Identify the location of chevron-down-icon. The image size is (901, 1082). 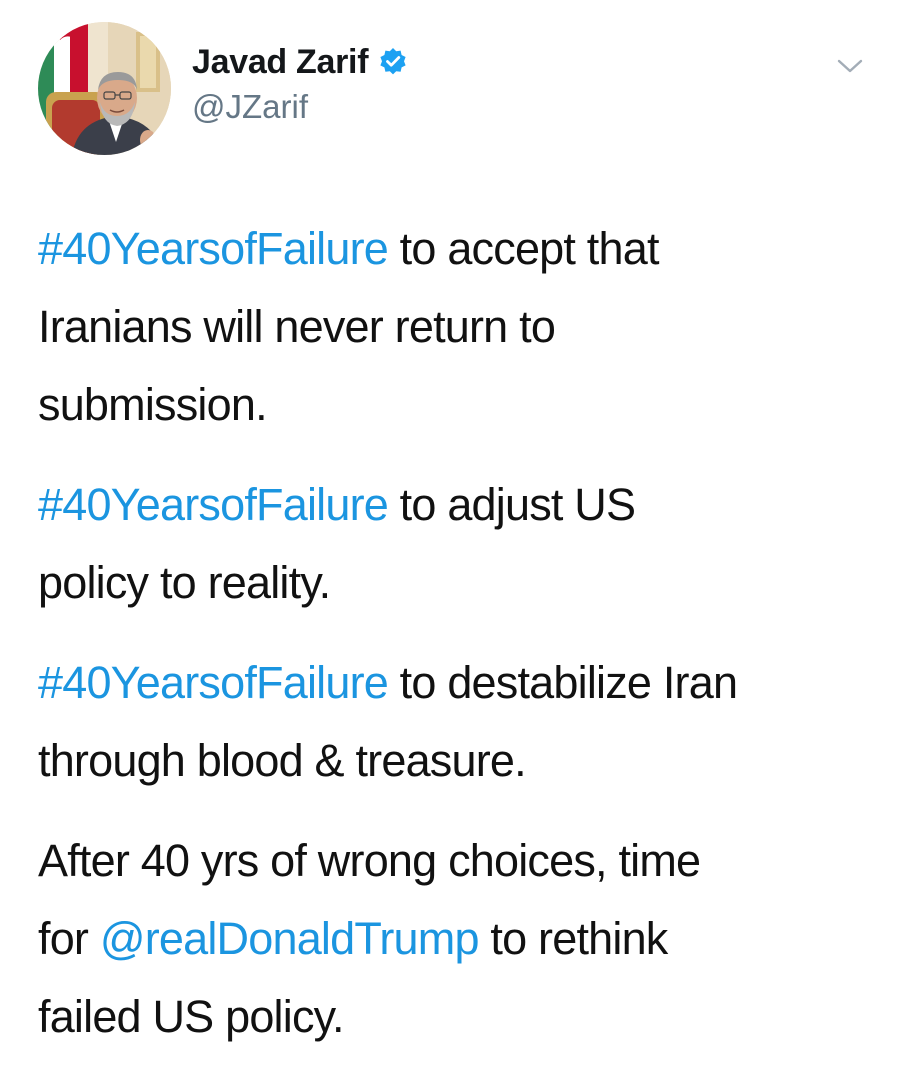
(850, 66).